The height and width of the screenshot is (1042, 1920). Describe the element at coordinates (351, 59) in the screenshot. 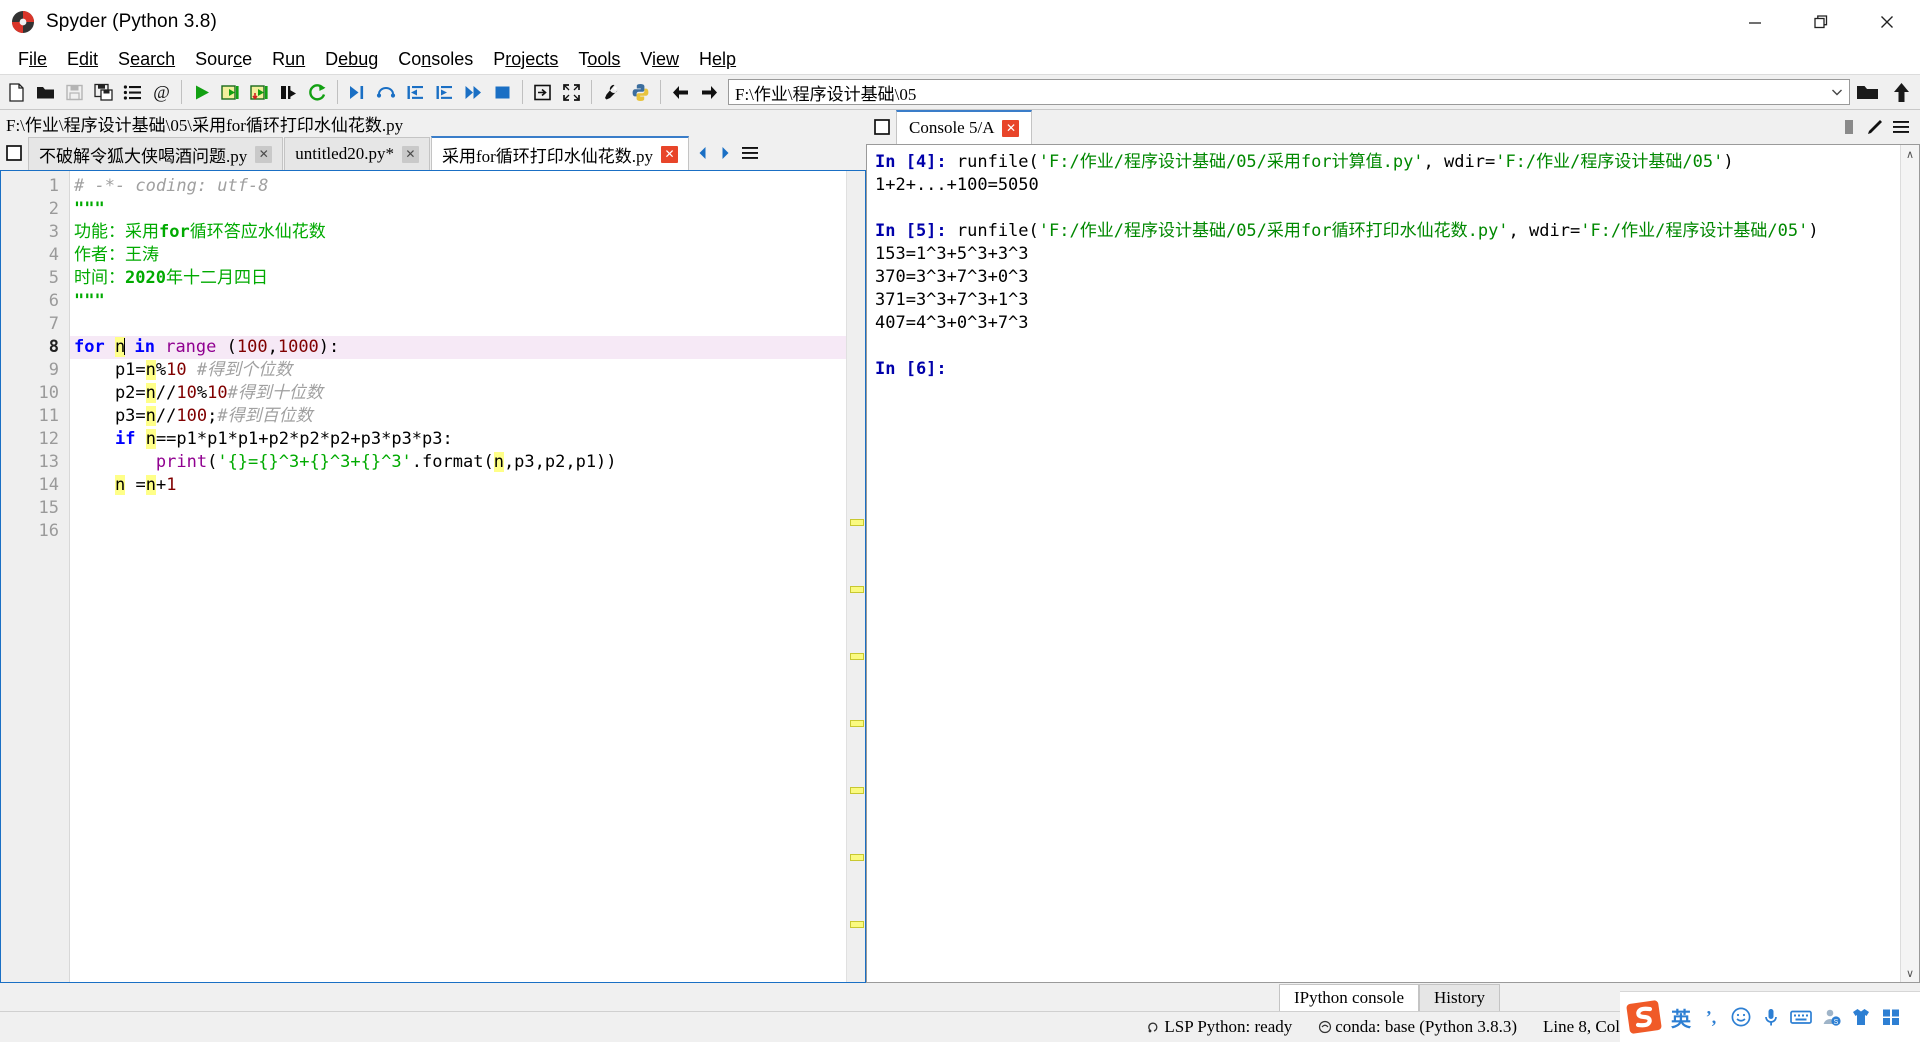

I see `menu-debug: Debug` at that location.